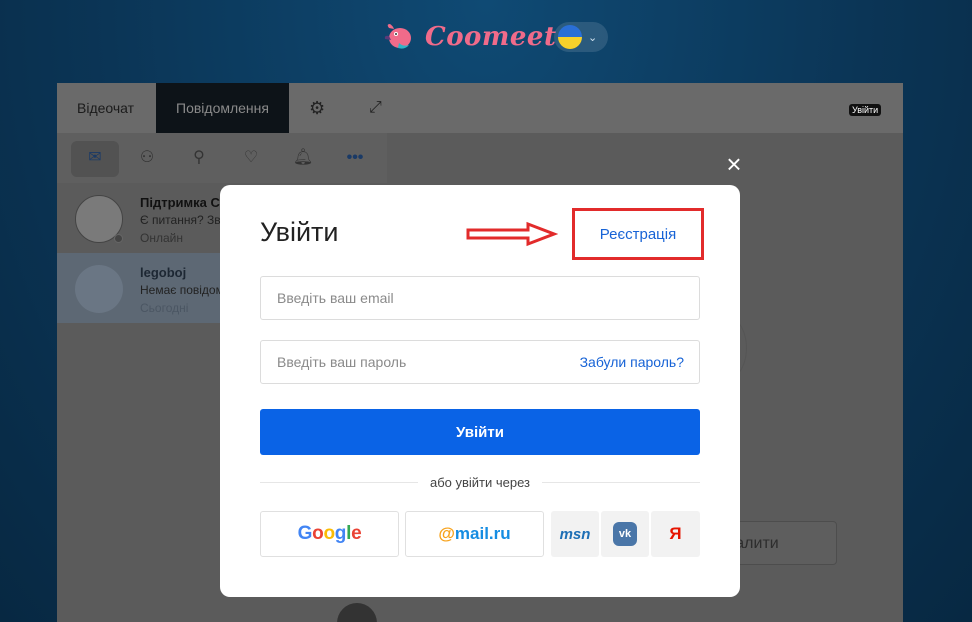  I want to click on divider-text: або увійти через, so click(480, 482).